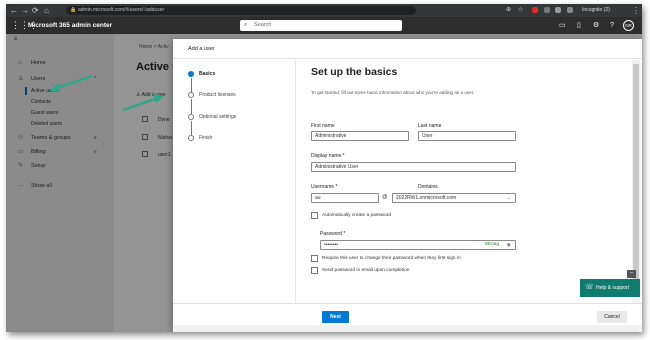 This screenshot has width=650, height=340. Describe the element at coordinates (14, 10) in the screenshot. I see `back-icon: ←` at that location.